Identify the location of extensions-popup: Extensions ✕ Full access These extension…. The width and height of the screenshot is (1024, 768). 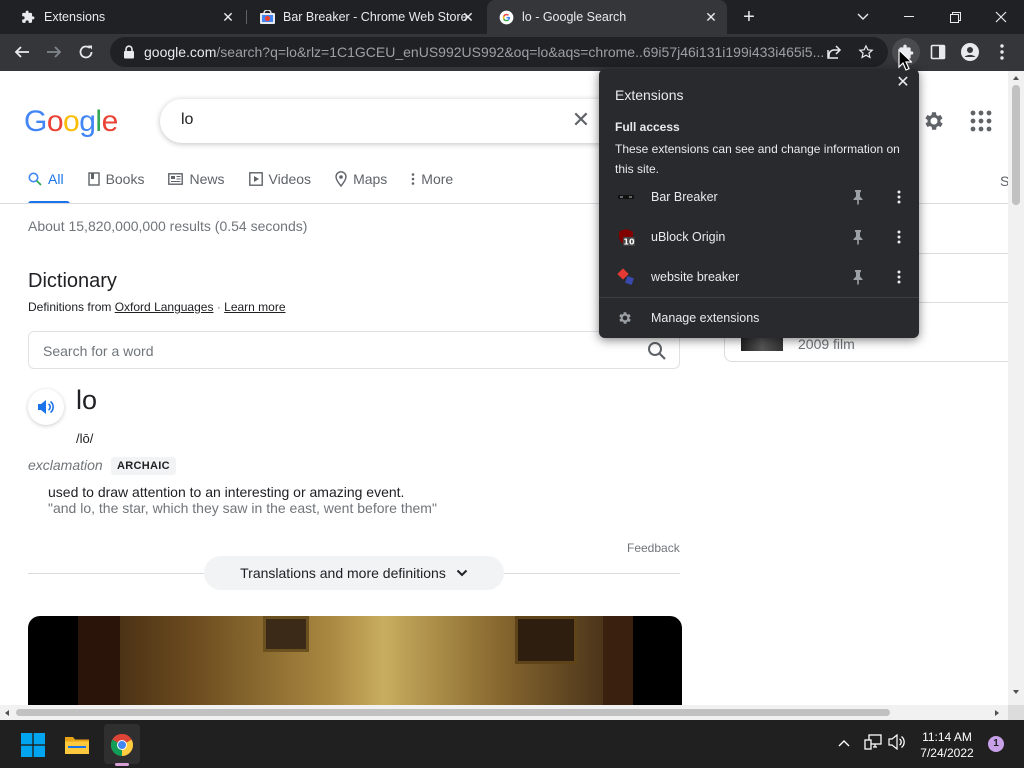
(759, 203).